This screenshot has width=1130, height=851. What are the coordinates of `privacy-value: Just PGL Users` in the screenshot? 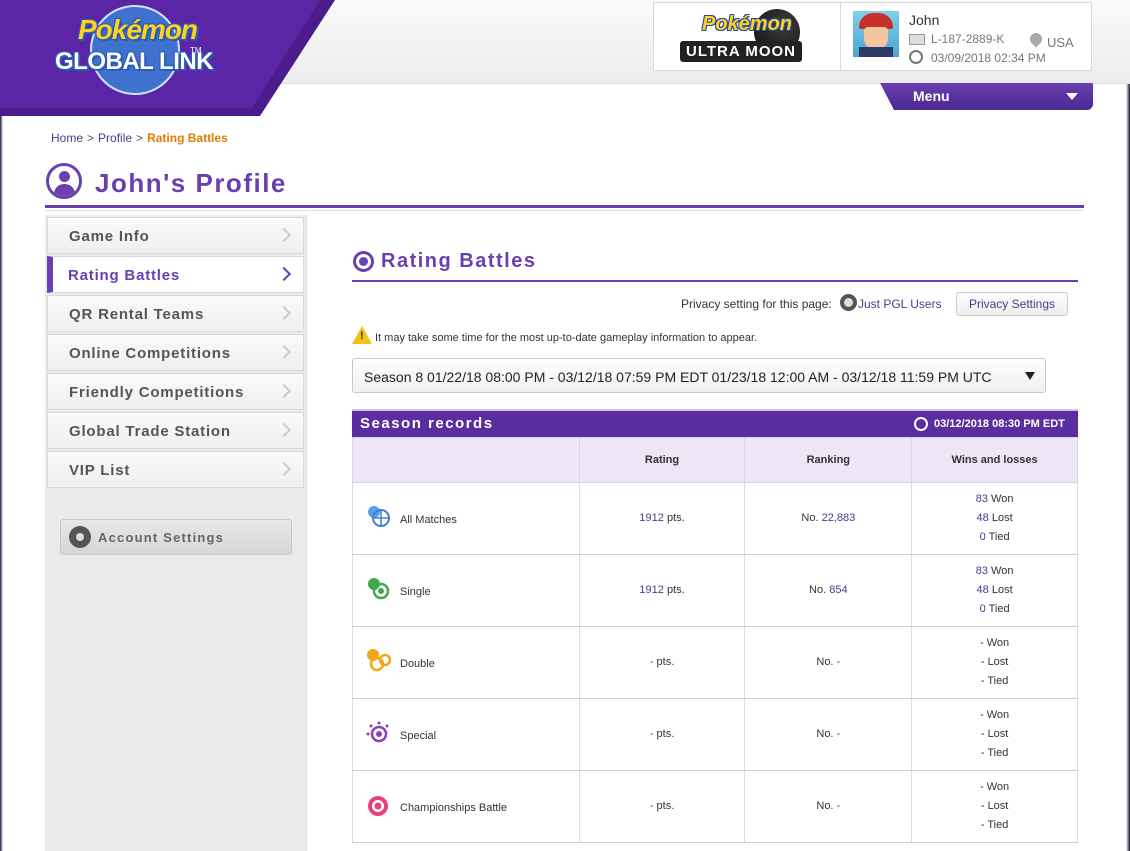 It's located at (900, 304).